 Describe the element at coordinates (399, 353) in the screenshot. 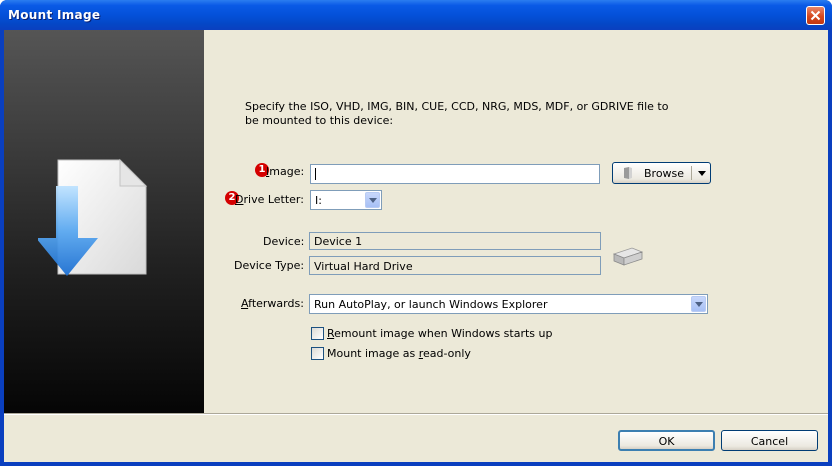

I see `read-only-label: Mount image as read-only` at that location.